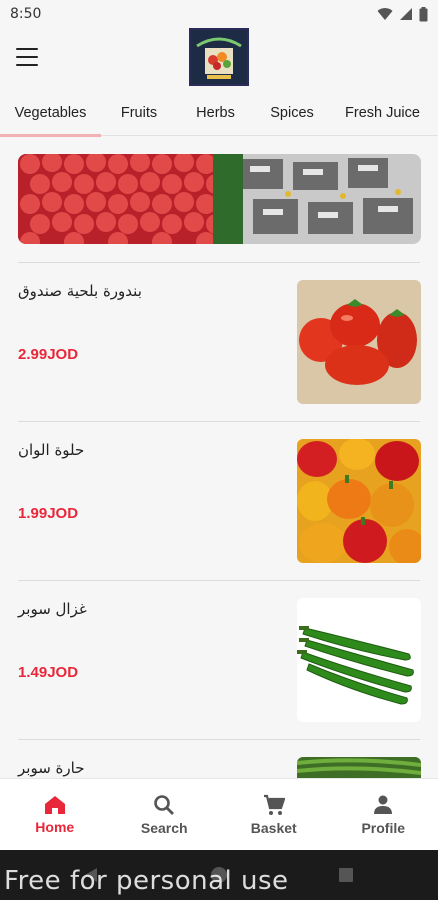 The width and height of the screenshot is (438, 900). What do you see at coordinates (406, 14) in the screenshot?
I see `signal-icon` at bounding box center [406, 14].